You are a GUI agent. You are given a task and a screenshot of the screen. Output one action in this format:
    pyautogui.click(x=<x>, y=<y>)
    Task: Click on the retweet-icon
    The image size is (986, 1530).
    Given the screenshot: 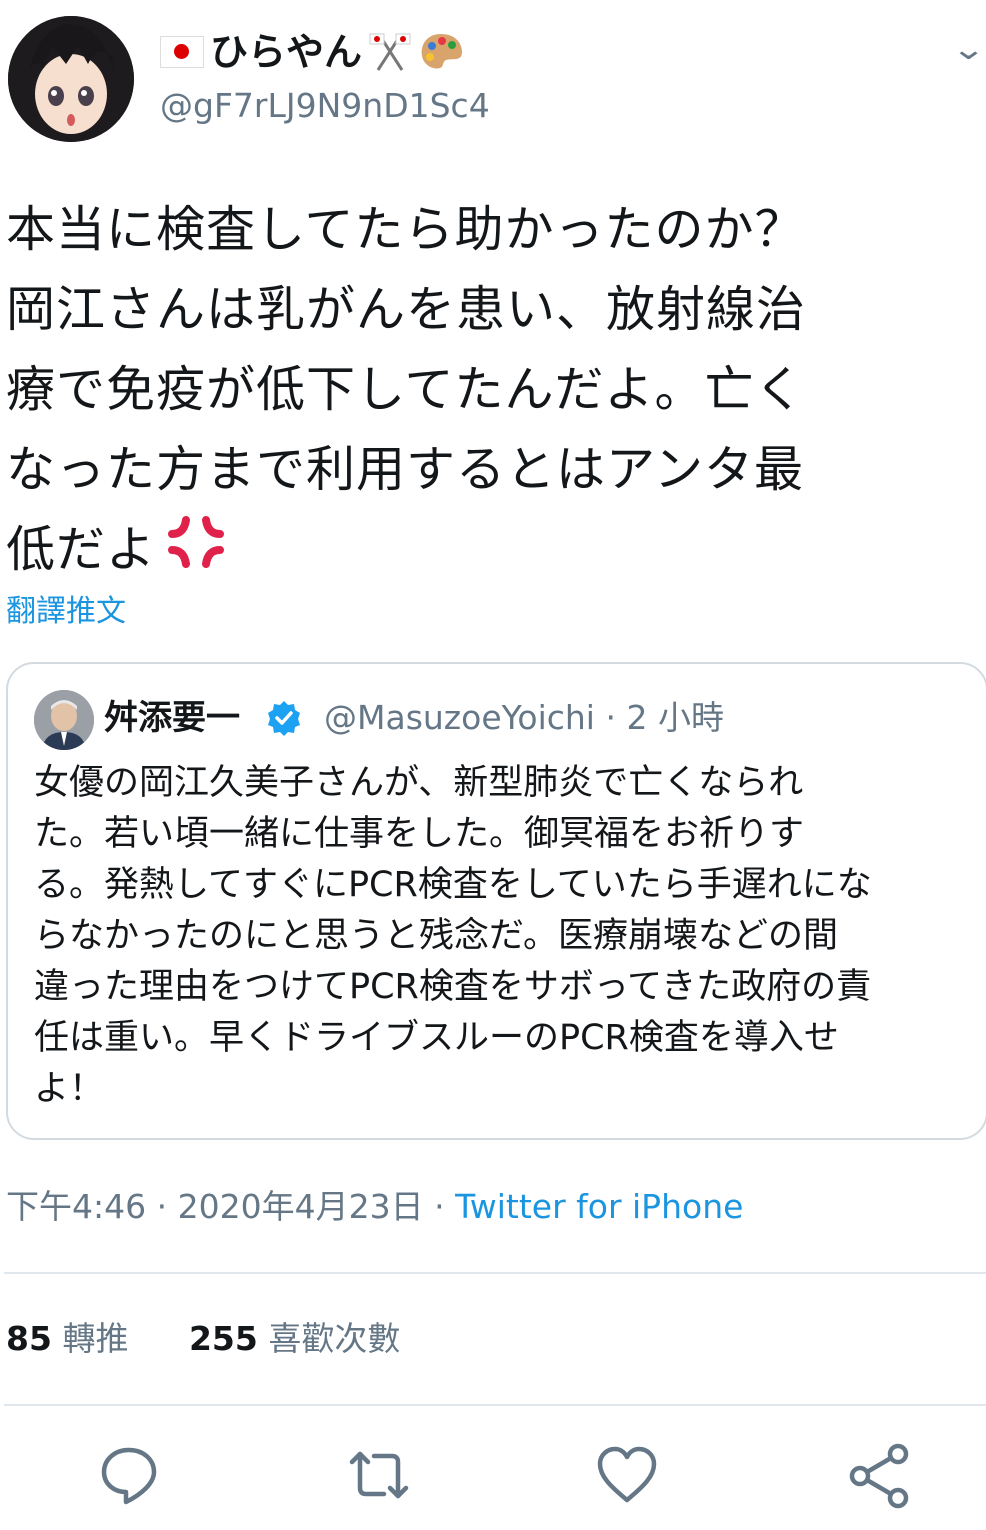 What is the action you would take?
    pyautogui.click(x=379, y=1475)
    